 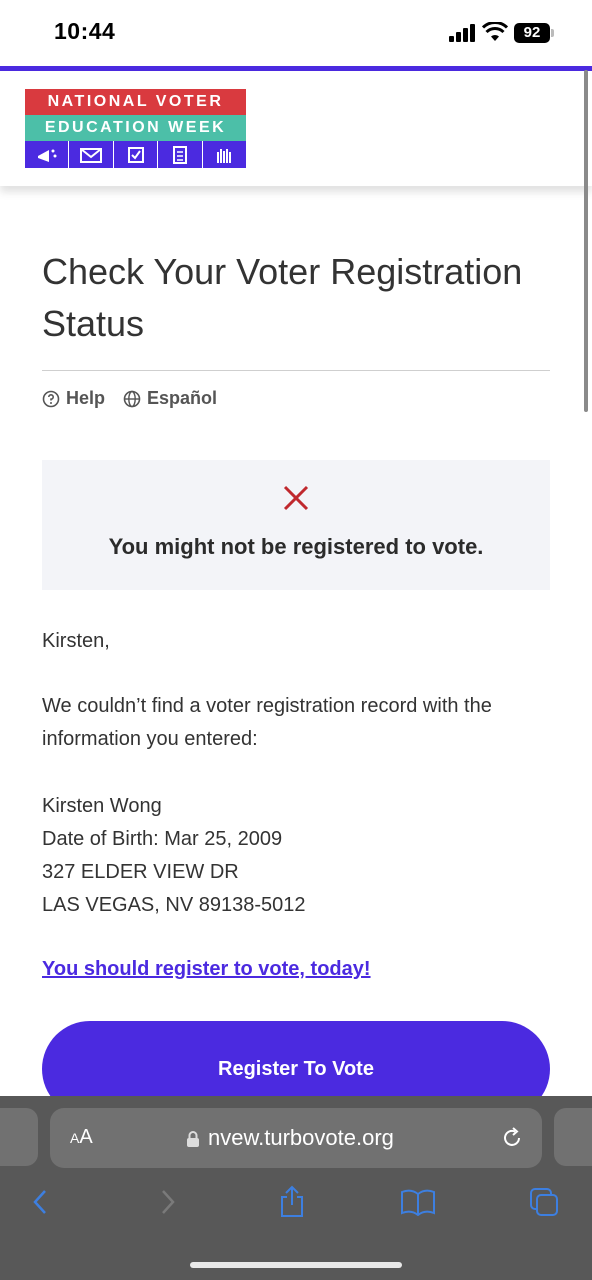 I want to click on logo-line-1: NATIONAL VOTER, so click(x=135, y=102).